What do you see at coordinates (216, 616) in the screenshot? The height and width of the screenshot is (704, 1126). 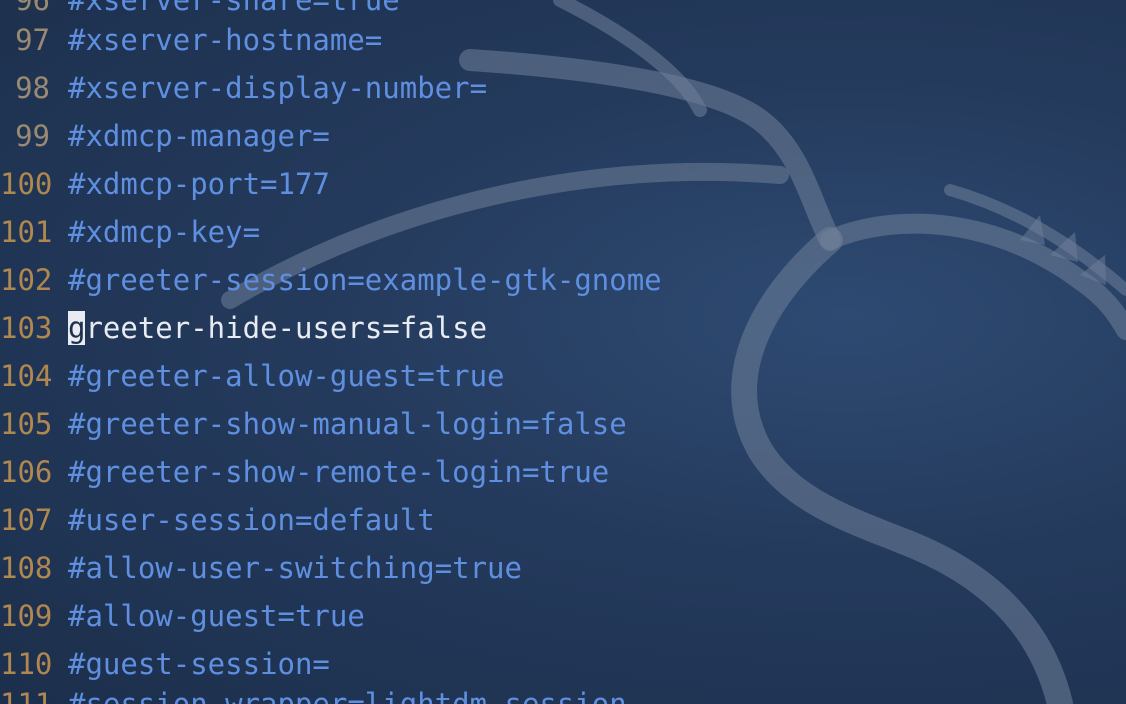 I see `line-text: #allow-guest=true` at bounding box center [216, 616].